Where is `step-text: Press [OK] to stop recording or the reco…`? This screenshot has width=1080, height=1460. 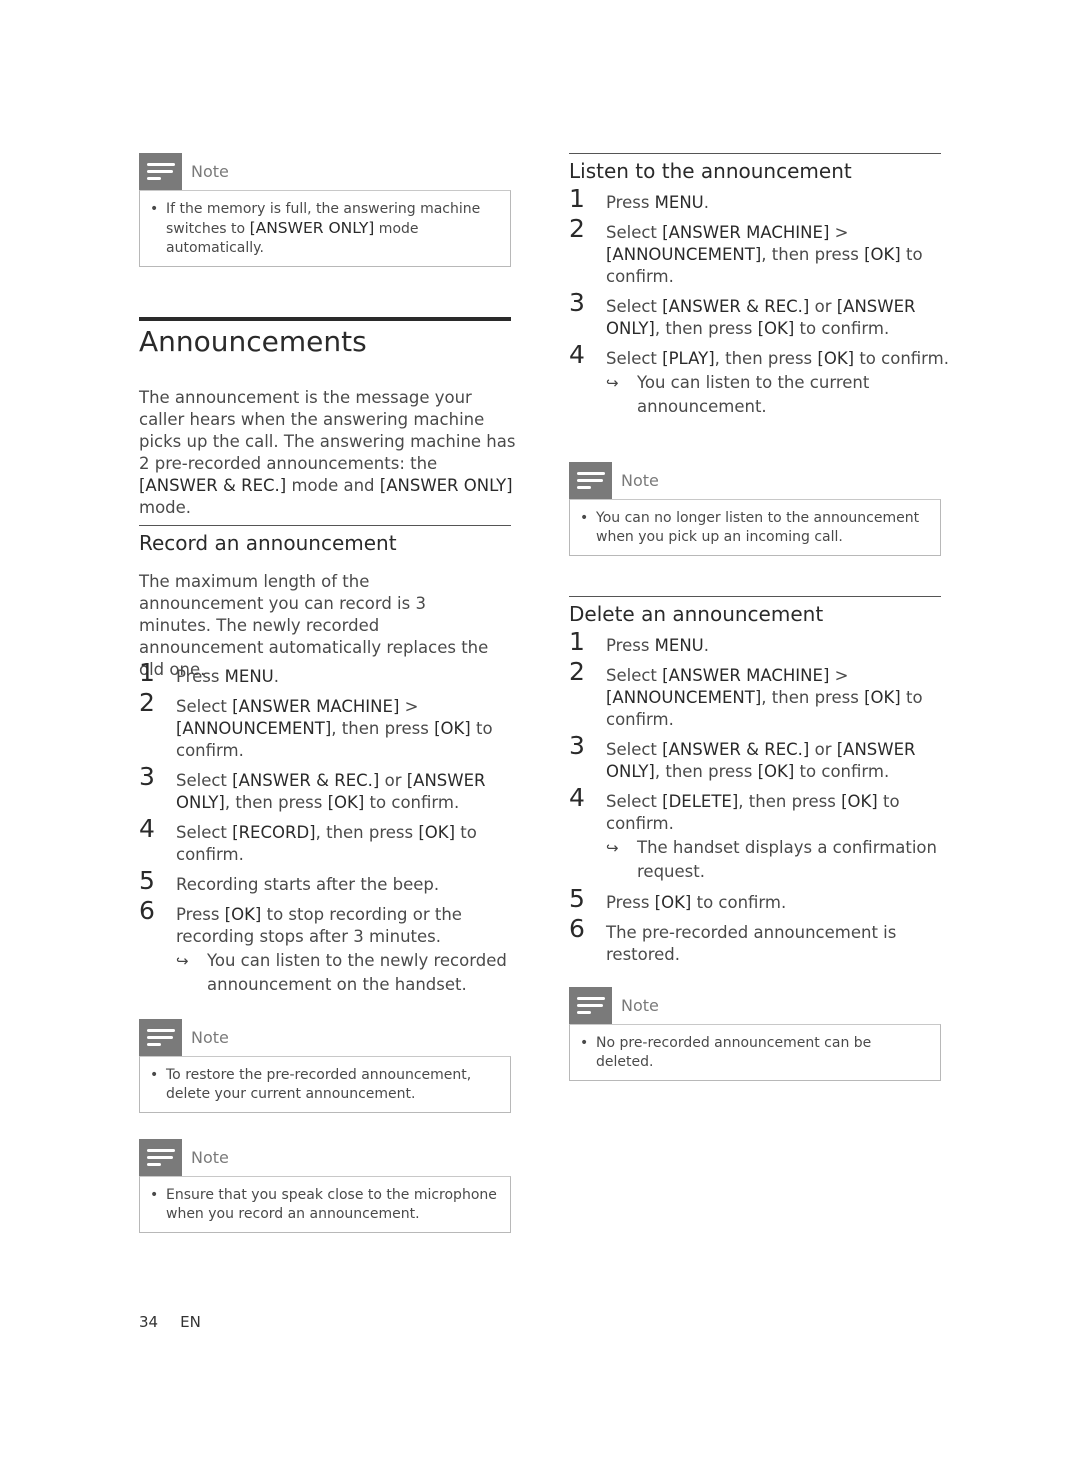
step-text: Press [OK] to stop recording or the reco… is located at coordinates (319, 925).